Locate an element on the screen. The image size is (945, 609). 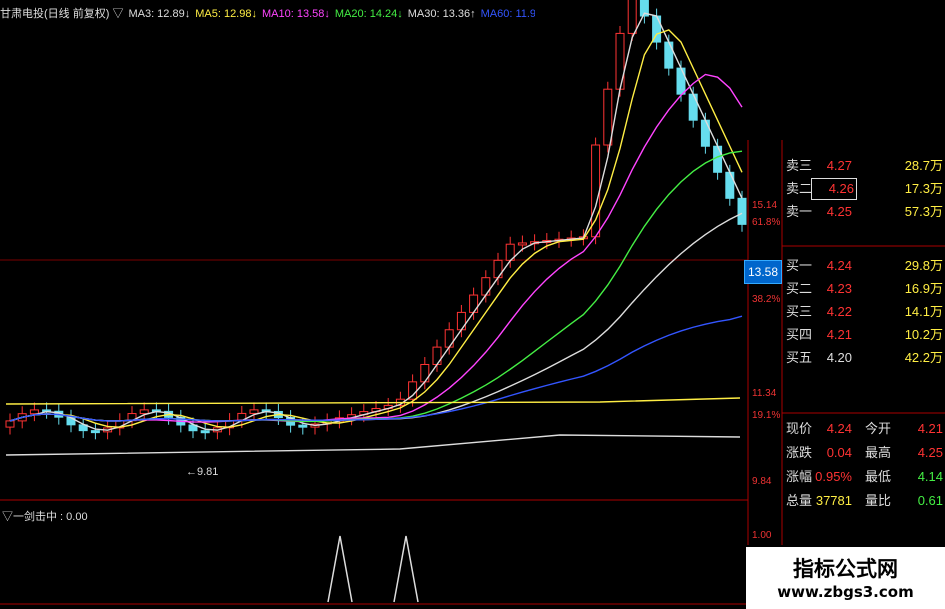
ma-header-item: 甘肃电投(日线 前复权) ▽ is located at coordinates (62, 14).